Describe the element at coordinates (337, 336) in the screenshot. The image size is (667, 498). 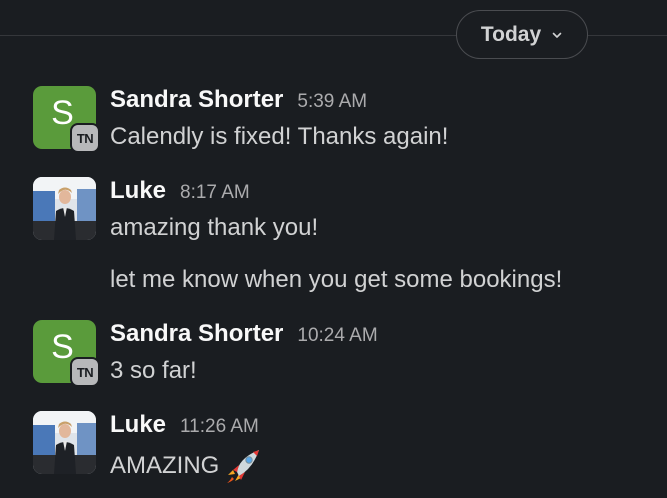
I see `timestamp: 10:24 AM` at that location.